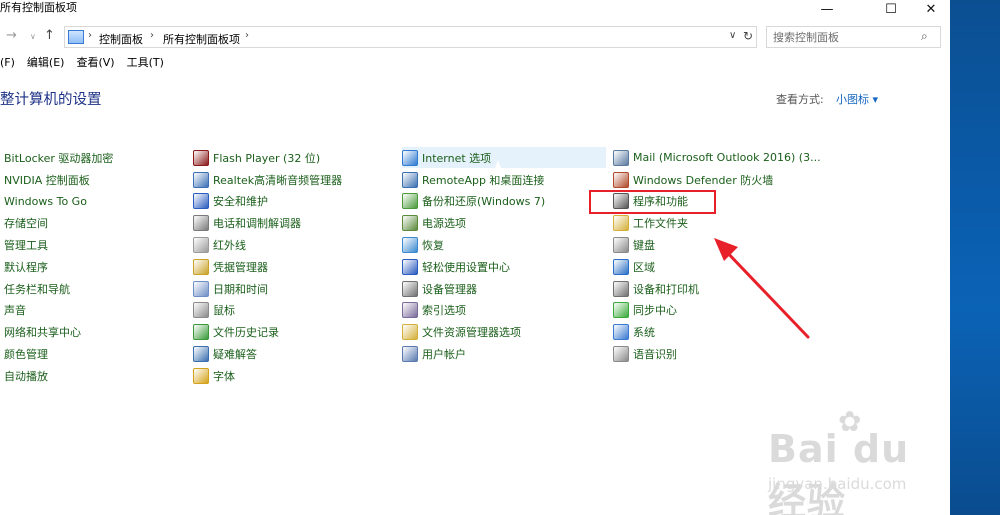 This screenshot has width=1000, height=515. Describe the element at coordinates (201, 39) in the screenshot. I see `breadcrumb-all-items: 所有控制面板项` at that location.